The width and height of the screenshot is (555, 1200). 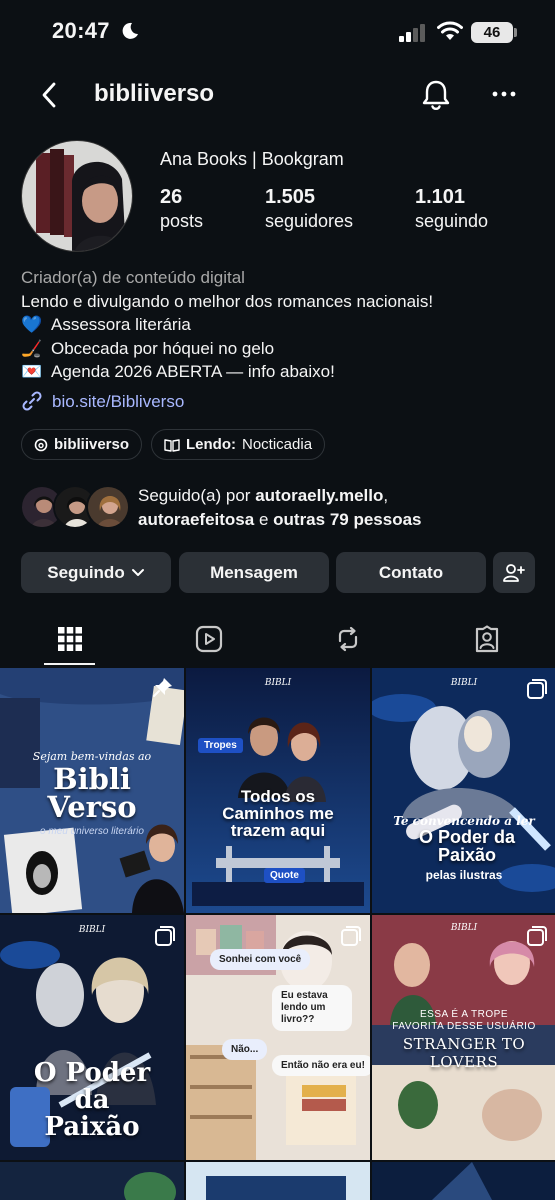 What do you see at coordinates (412, 33) in the screenshot?
I see `cellular-signal-icon` at bounding box center [412, 33].